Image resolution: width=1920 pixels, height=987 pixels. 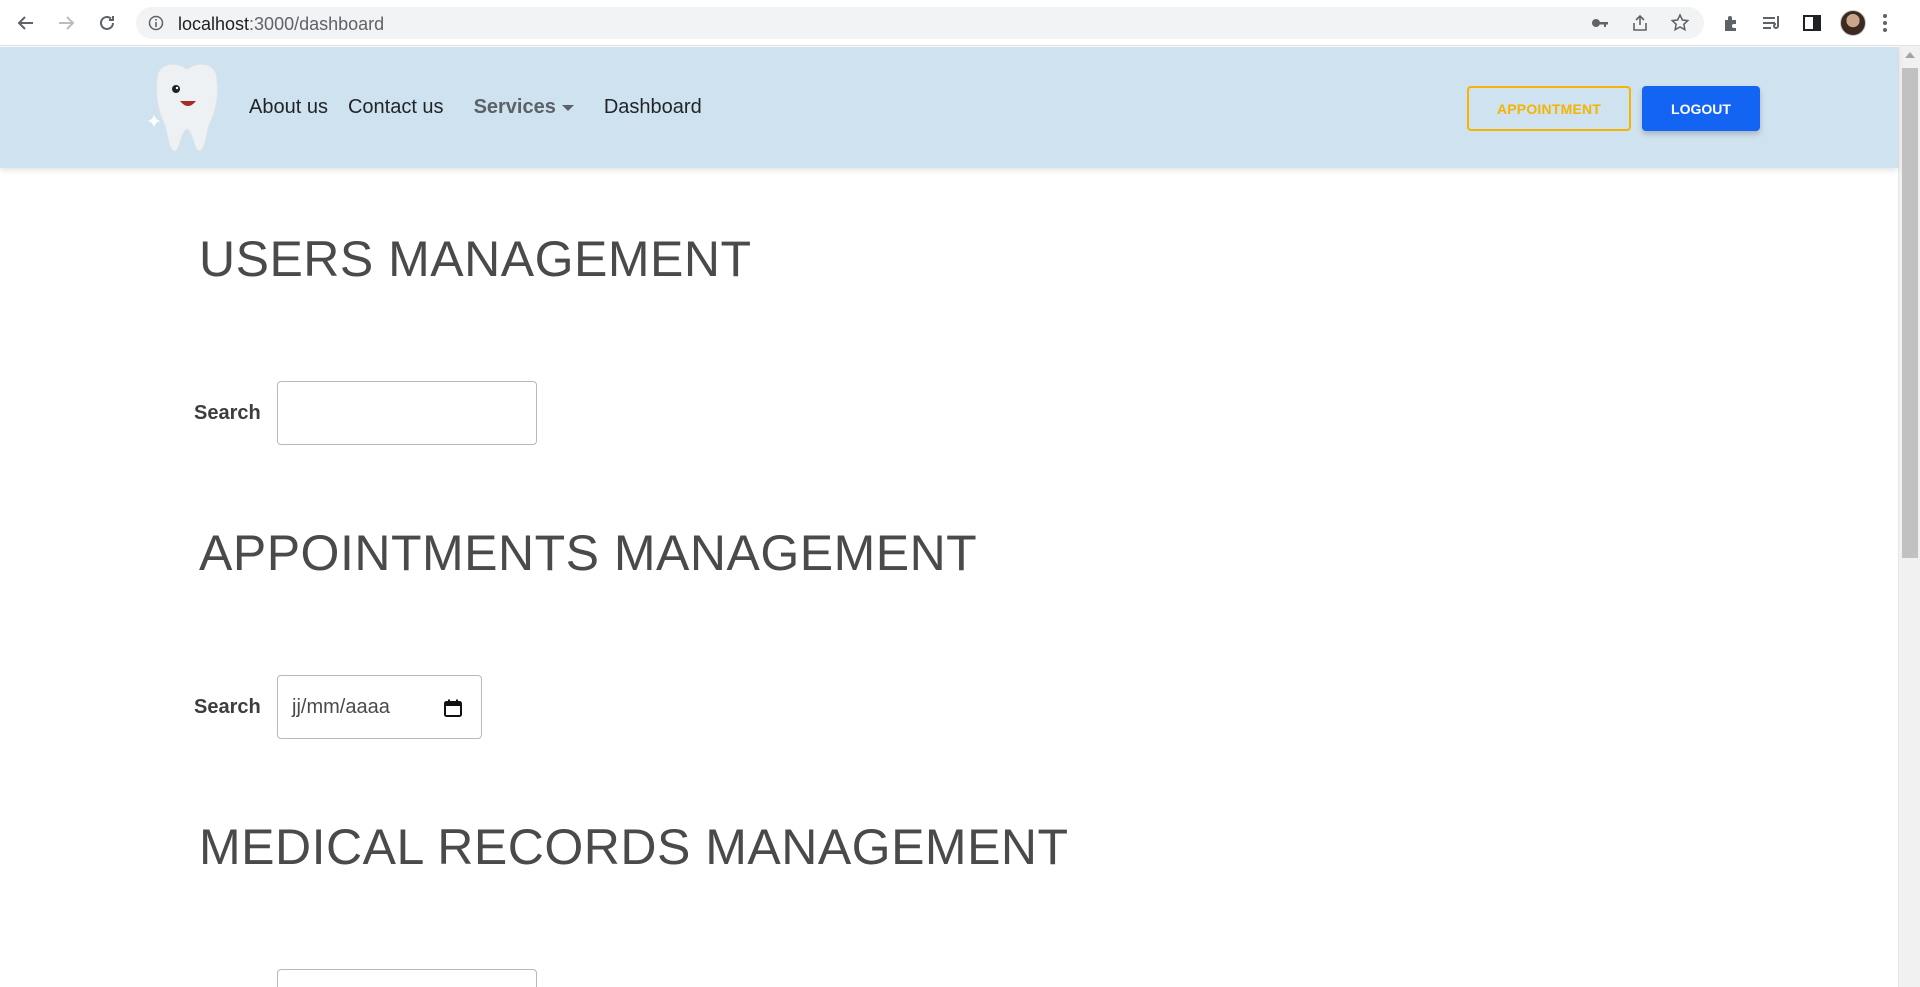 I want to click on date-placeholder: jj/mm/aaaa, so click(x=341, y=707).